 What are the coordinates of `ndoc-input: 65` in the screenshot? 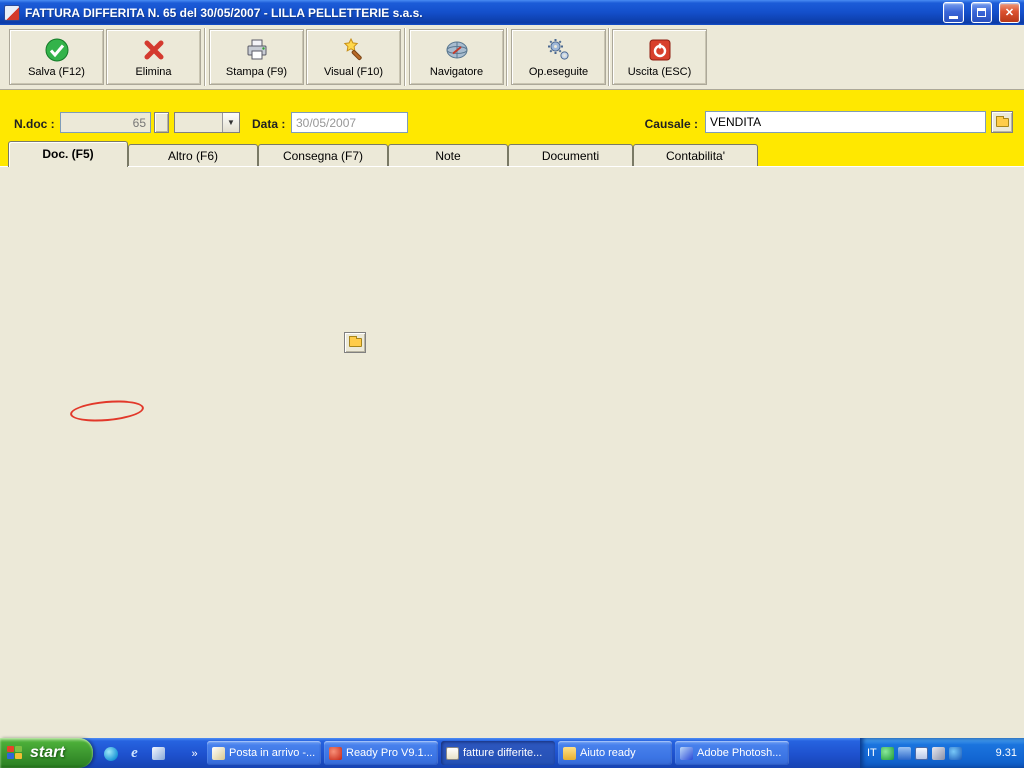 It's located at (105, 122).